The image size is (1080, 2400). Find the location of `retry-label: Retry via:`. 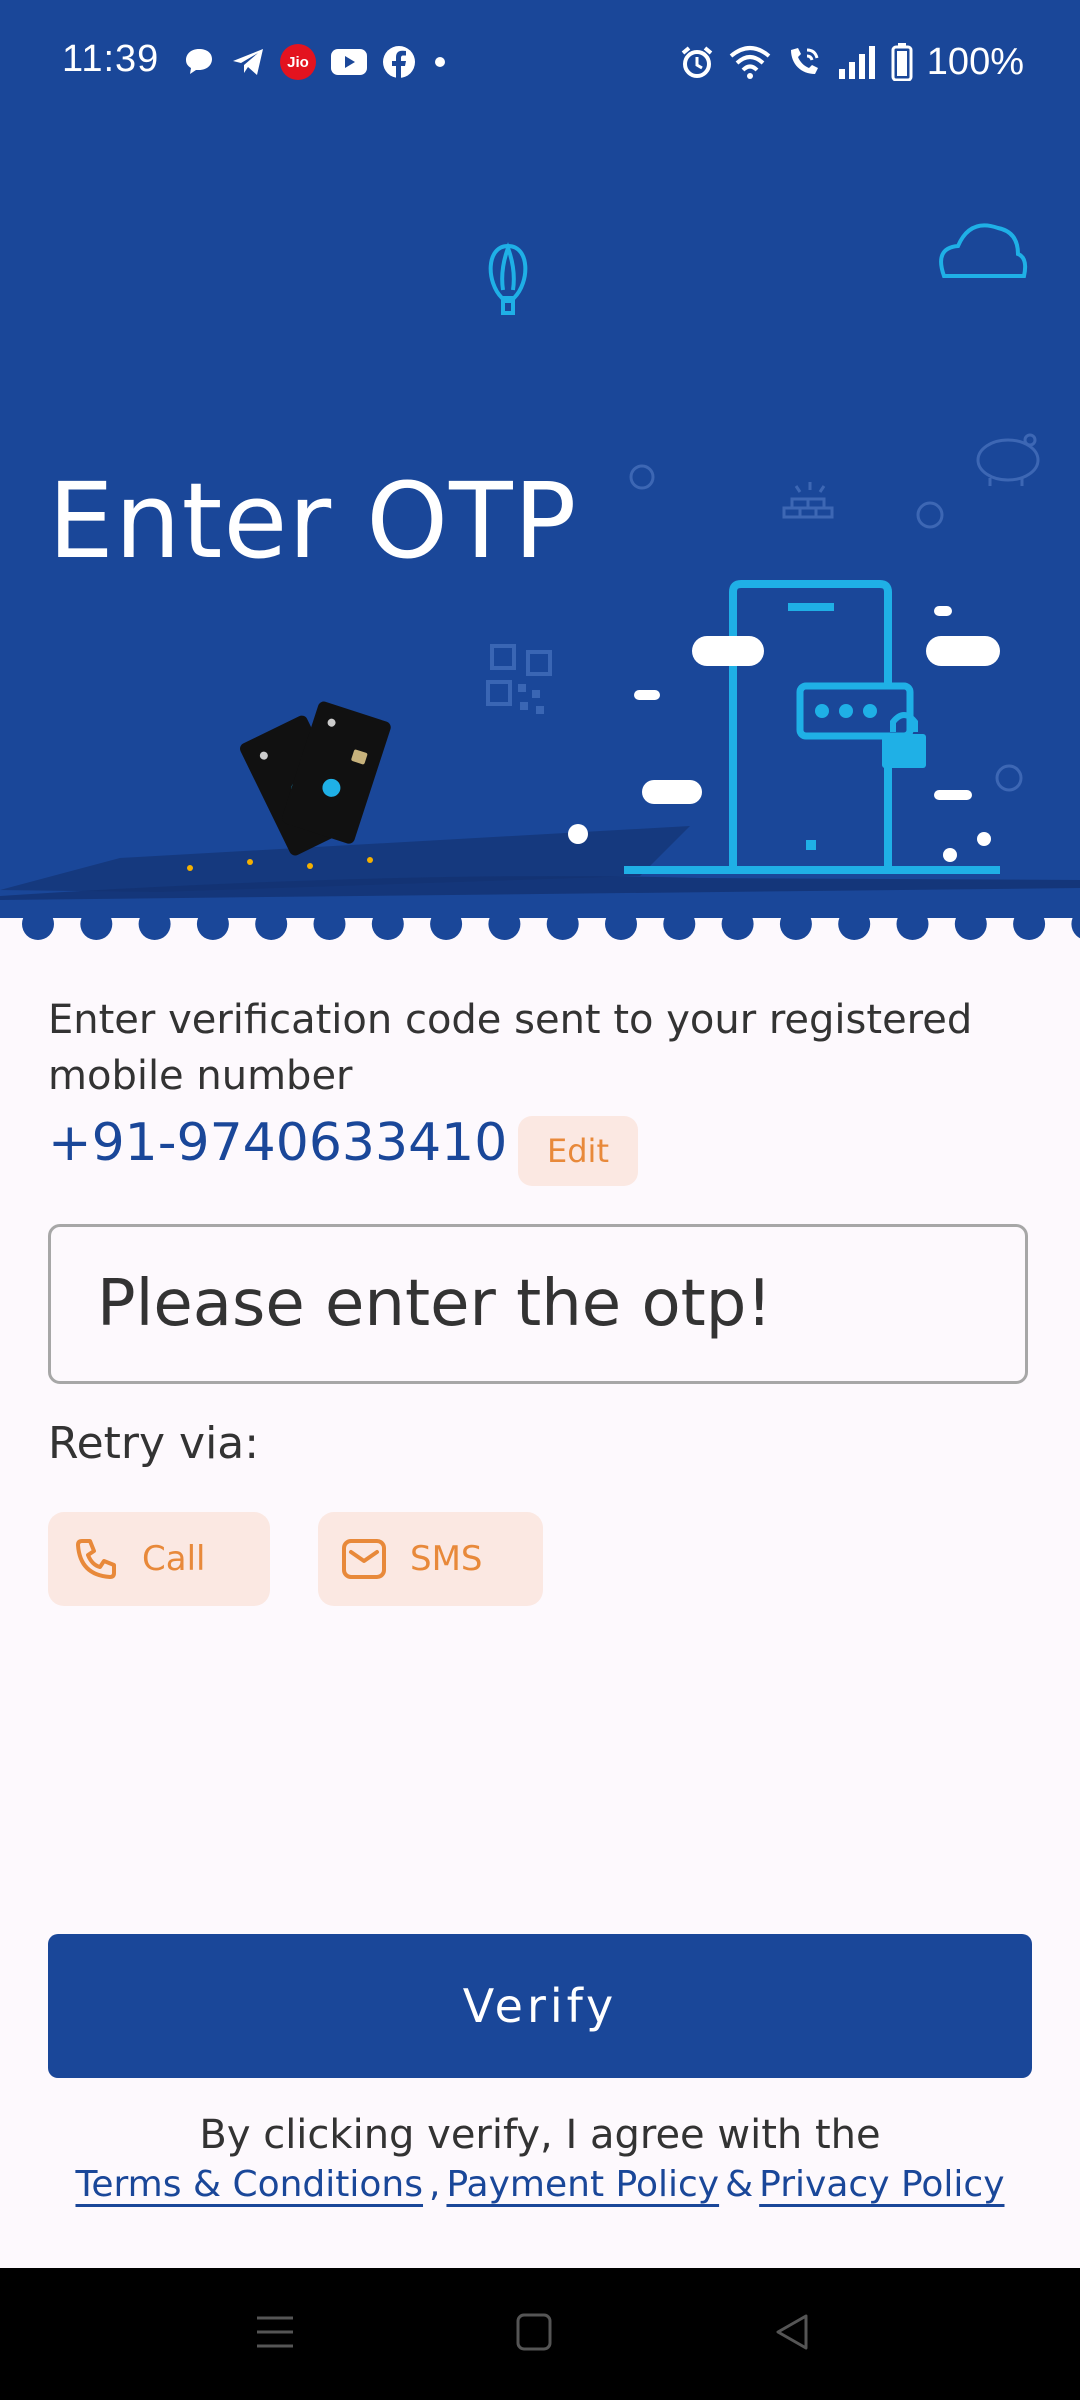

retry-label: Retry via: is located at coordinates (154, 1443).